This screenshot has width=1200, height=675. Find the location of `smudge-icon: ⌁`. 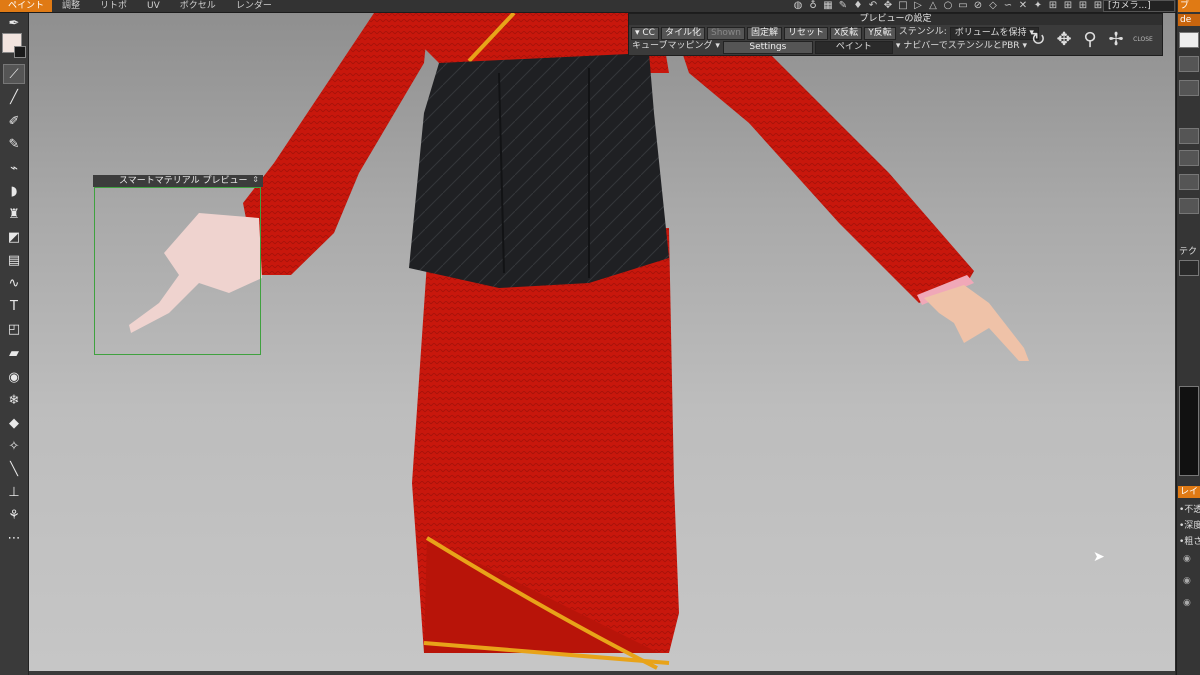

smudge-icon: ⌁ is located at coordinates (14, 168).